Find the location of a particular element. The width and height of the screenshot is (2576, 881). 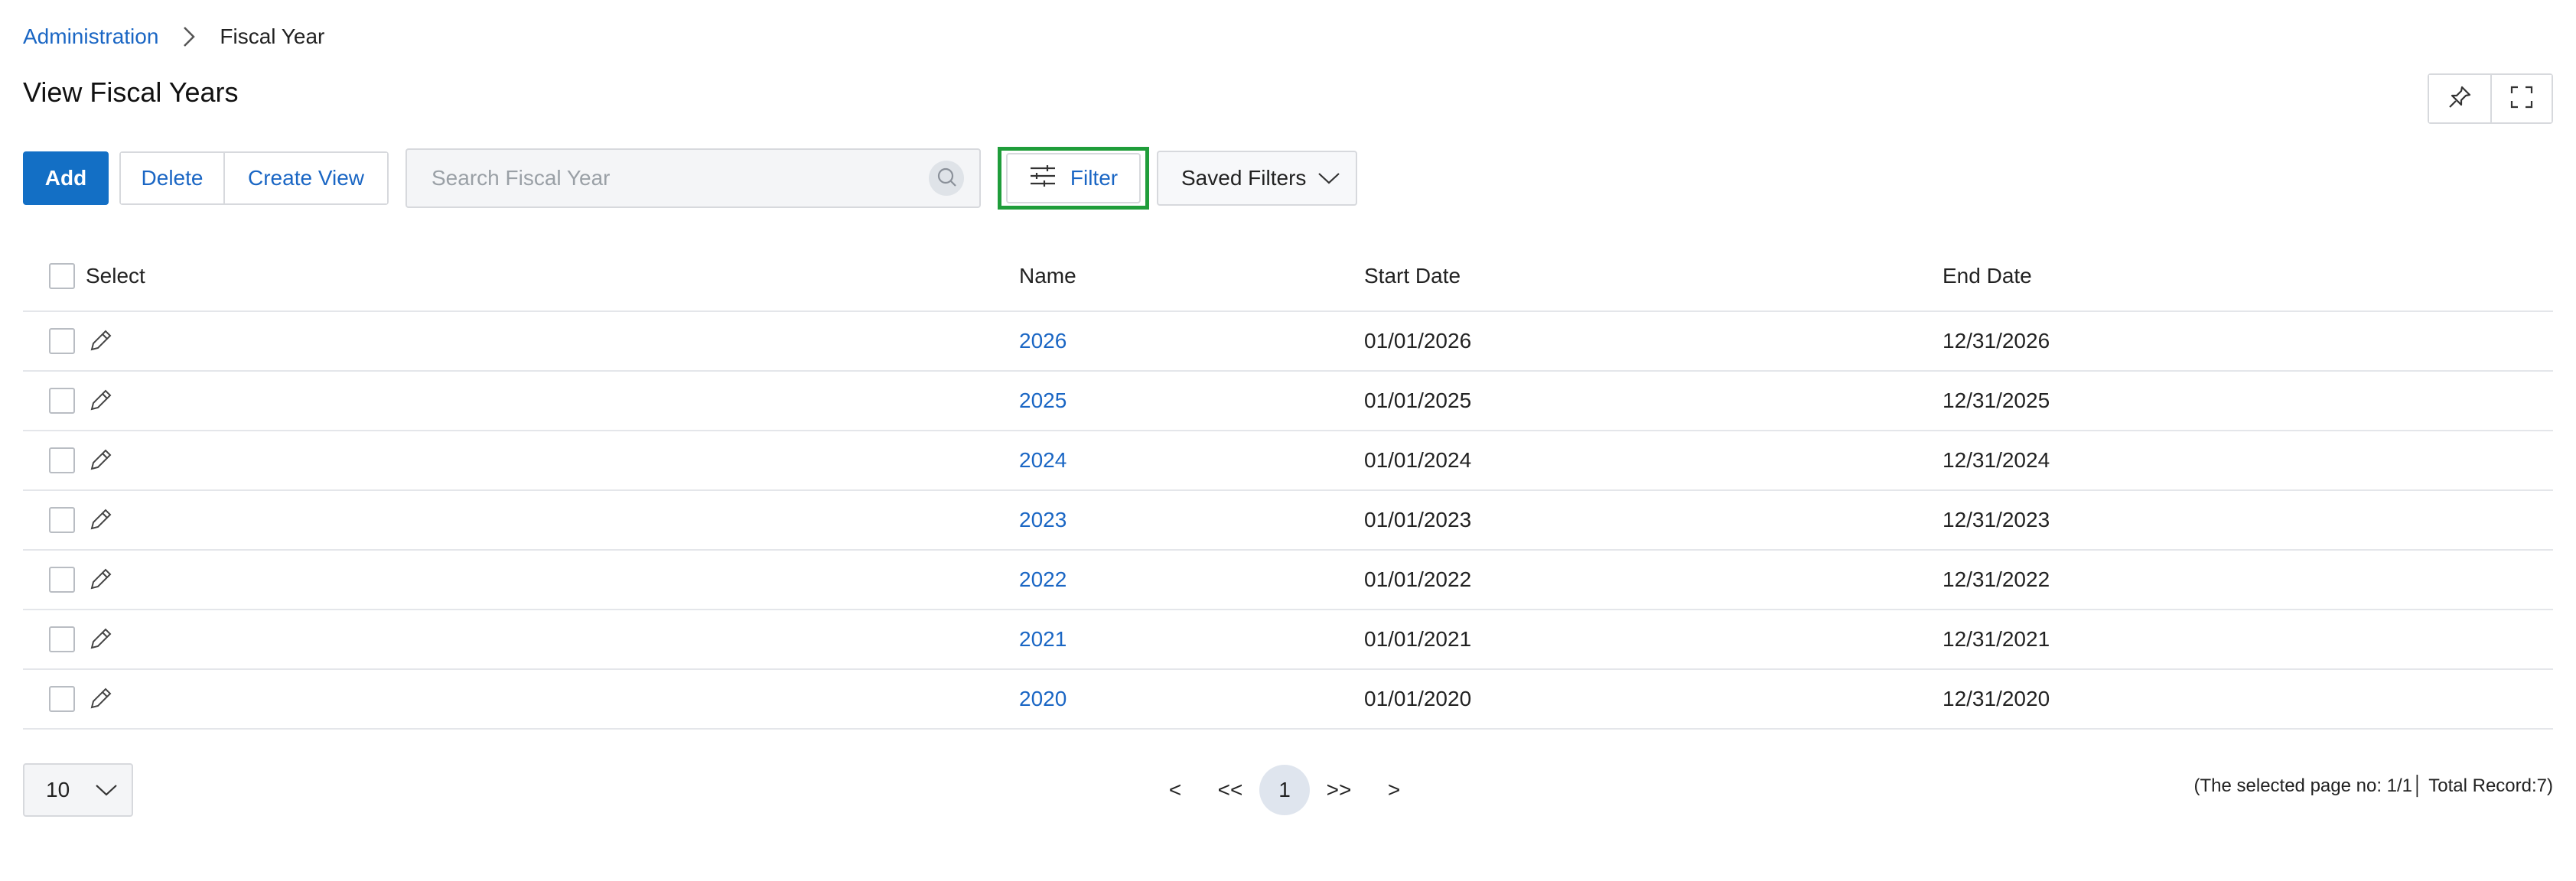

breadcrumb-current: Fiscal Year is located at coordinates (272, 36).